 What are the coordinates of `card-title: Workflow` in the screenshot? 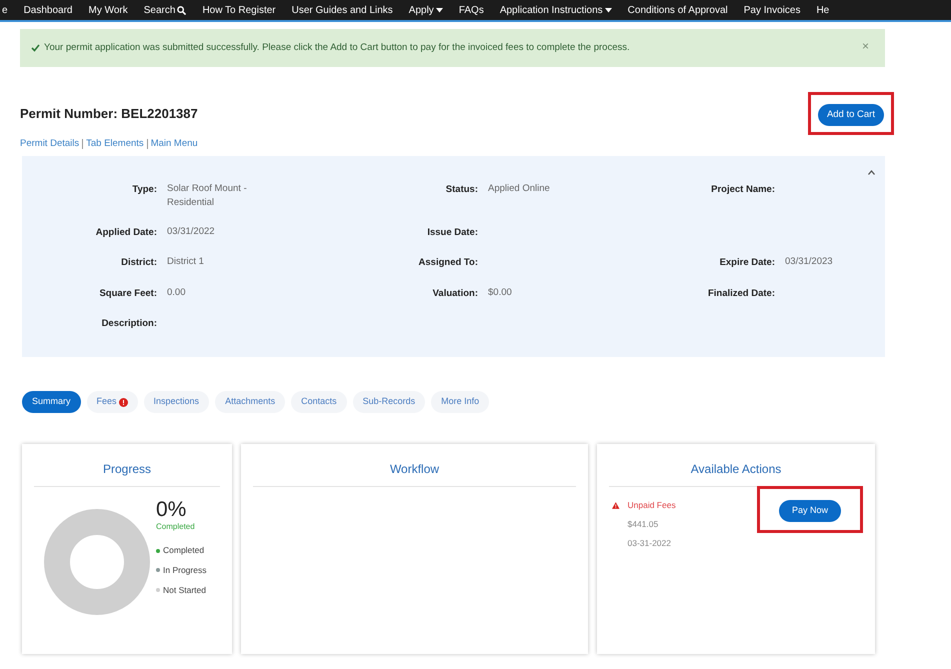 It's located at (414, 474).